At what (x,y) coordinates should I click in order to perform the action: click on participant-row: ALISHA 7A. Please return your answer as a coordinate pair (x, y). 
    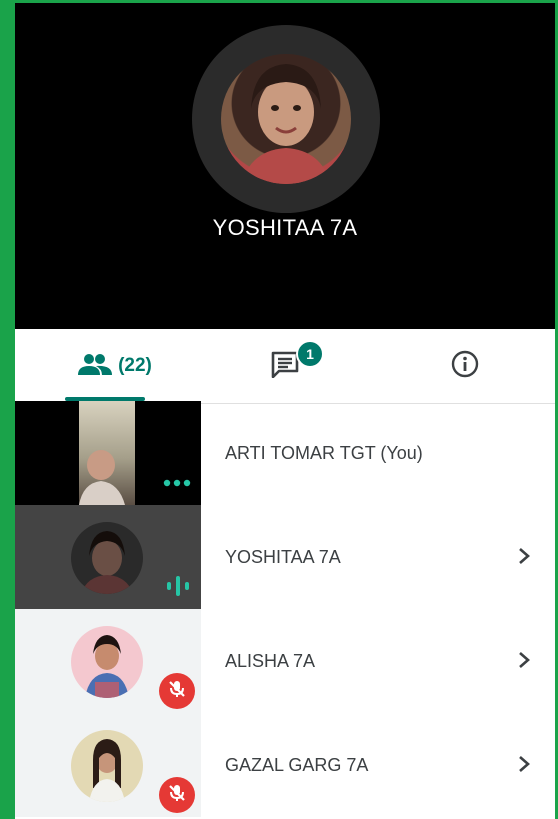
    Looking at the image, I should click on (285, 661).